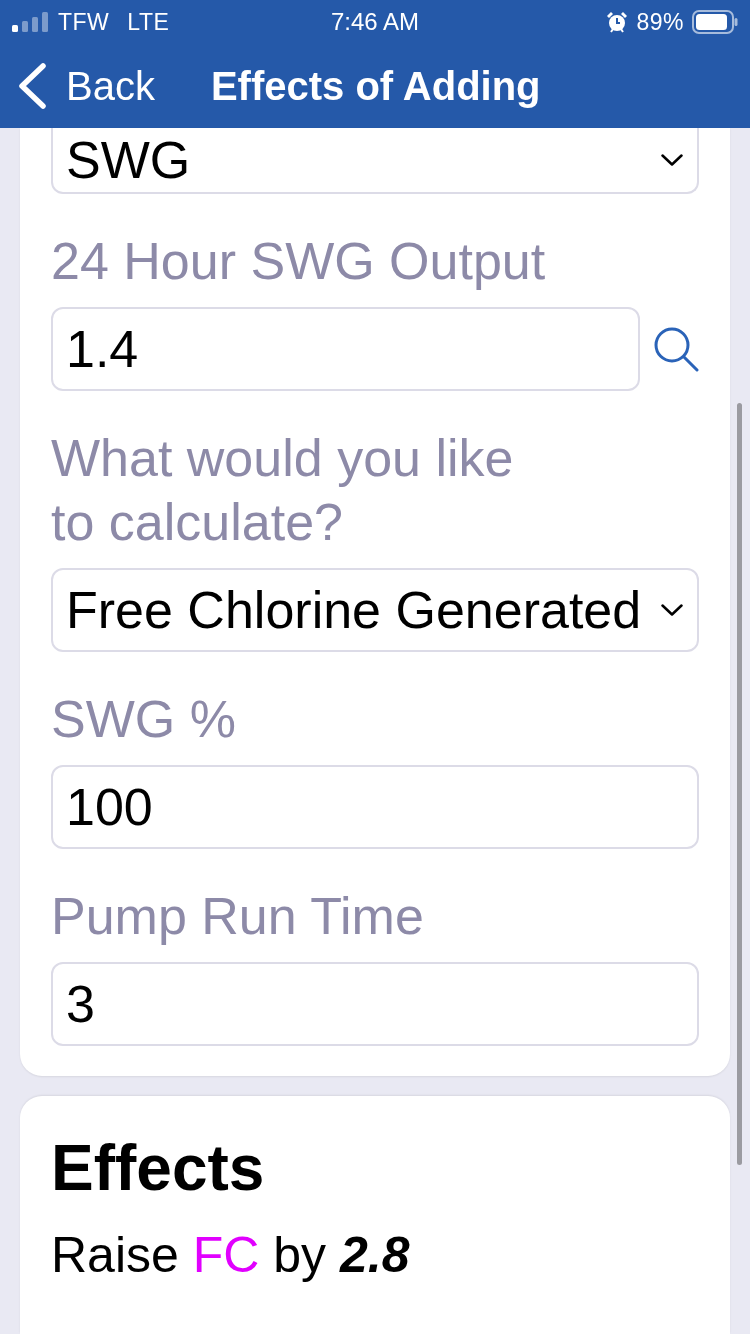 This screenshot has height=1334, width=750. What do you see at coordinates (84, 22) in the screenshot?
I see `carrier-label: TFW` at bounding box center [84, 22].